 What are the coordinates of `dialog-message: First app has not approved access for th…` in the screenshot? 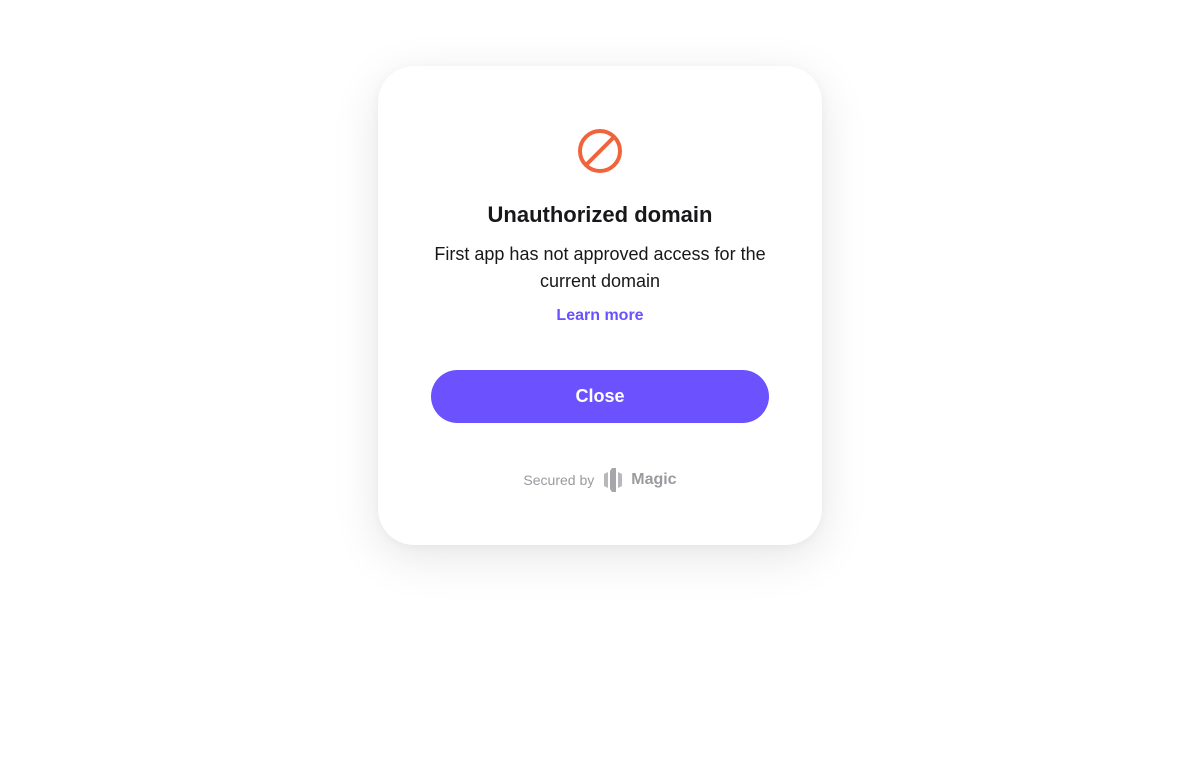 It's located at (600, 267).